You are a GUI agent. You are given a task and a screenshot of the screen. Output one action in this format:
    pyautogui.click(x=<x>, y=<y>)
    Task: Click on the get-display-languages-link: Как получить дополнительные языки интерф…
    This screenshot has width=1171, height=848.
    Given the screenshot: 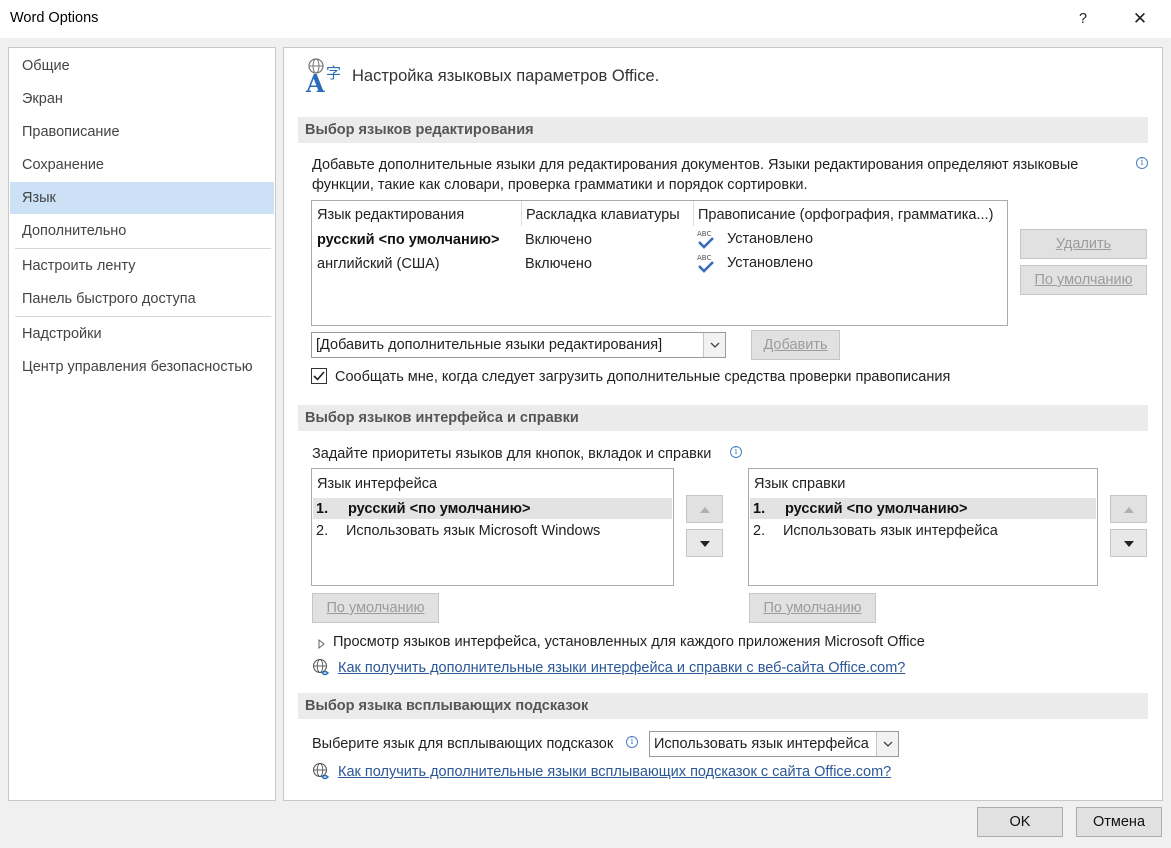 What is the action you would take?
    pyautogui.click(x=621, y=668)
    